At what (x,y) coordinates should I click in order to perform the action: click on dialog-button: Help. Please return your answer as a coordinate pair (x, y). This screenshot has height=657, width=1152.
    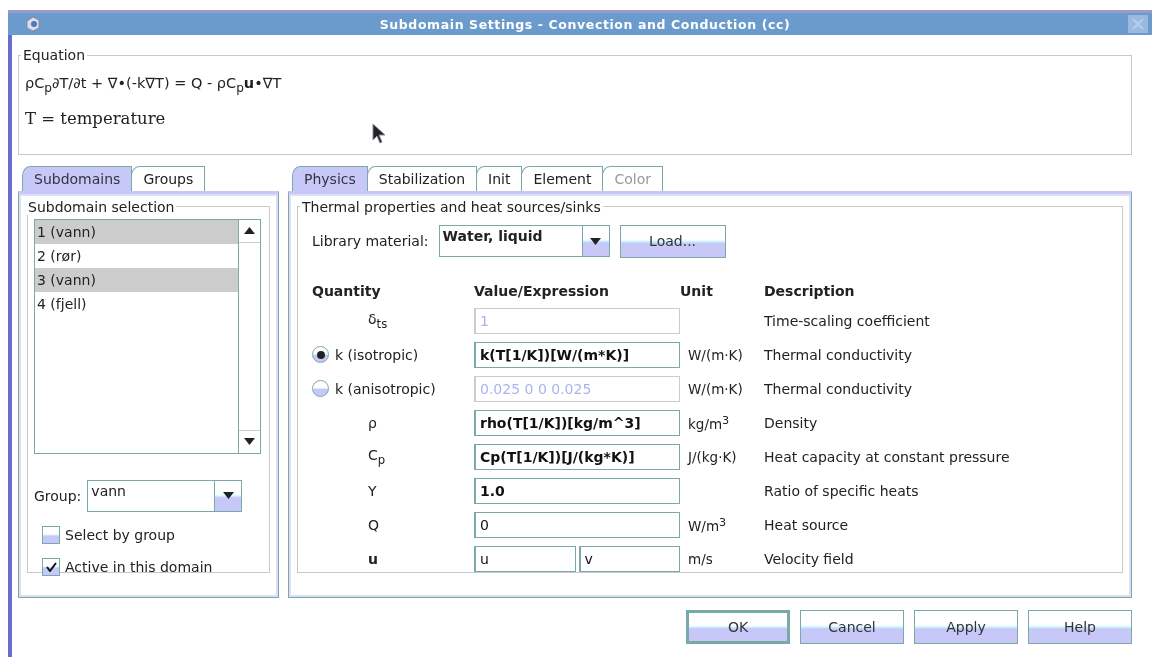
    Looking at the image, I should click on (1080, 626).